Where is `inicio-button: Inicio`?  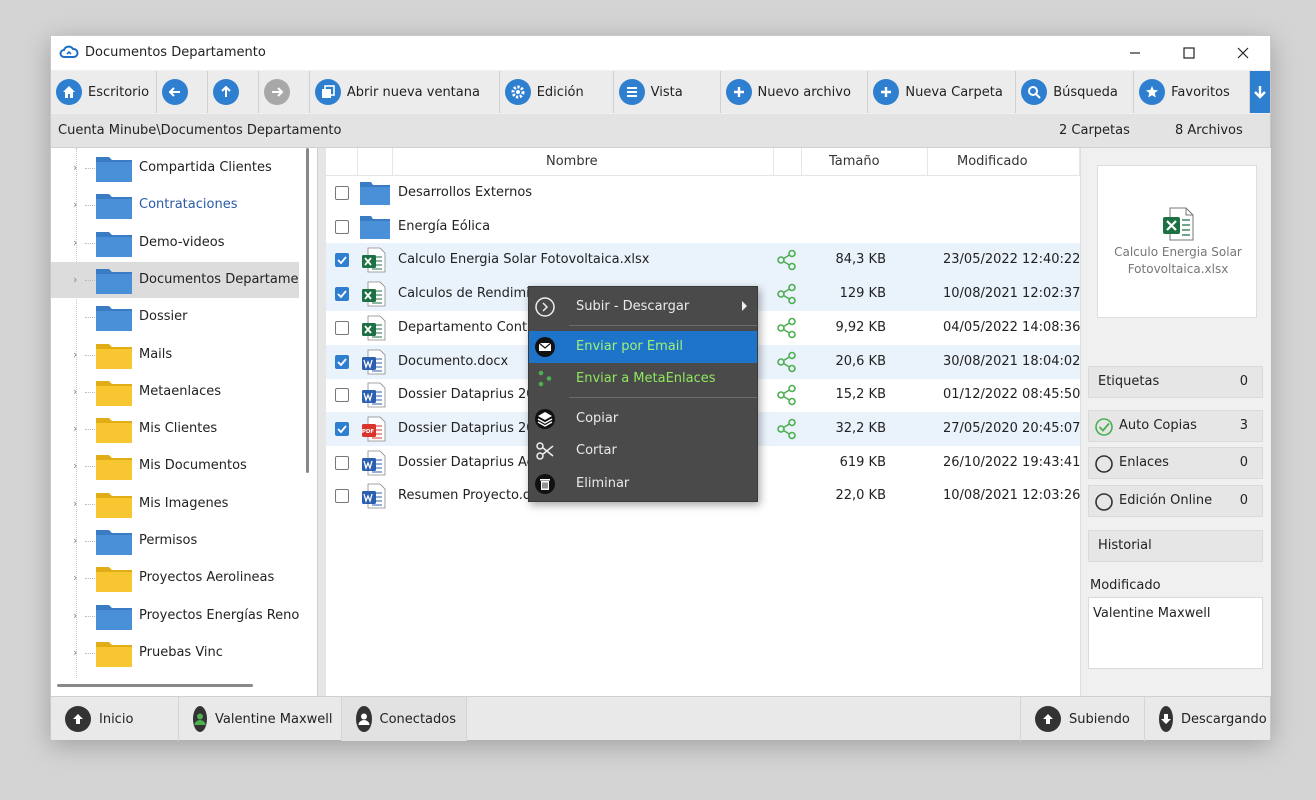 inicio-button: Inicio is located at coordinates (115, 719).